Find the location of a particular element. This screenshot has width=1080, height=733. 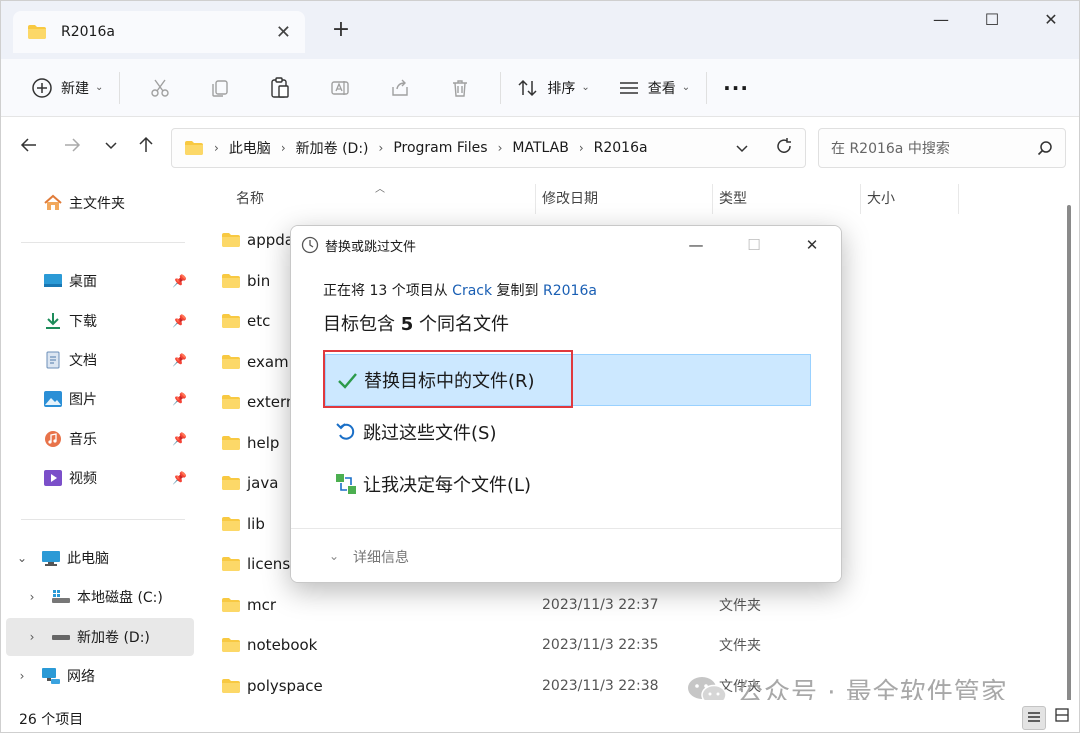

sidebar-item-this-pc: ⌄ 此电脑 is located at coordinates (98, 558).